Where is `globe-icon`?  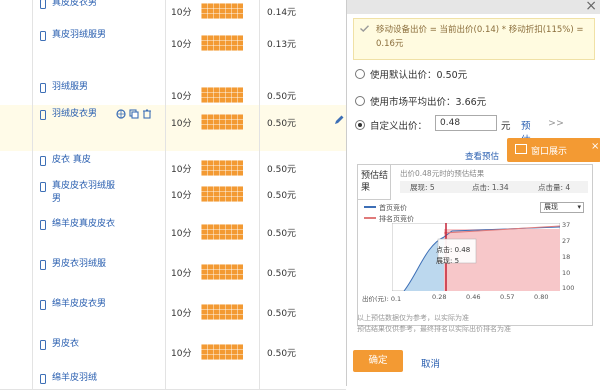
globe-icon is located at coordinates (121, 114).